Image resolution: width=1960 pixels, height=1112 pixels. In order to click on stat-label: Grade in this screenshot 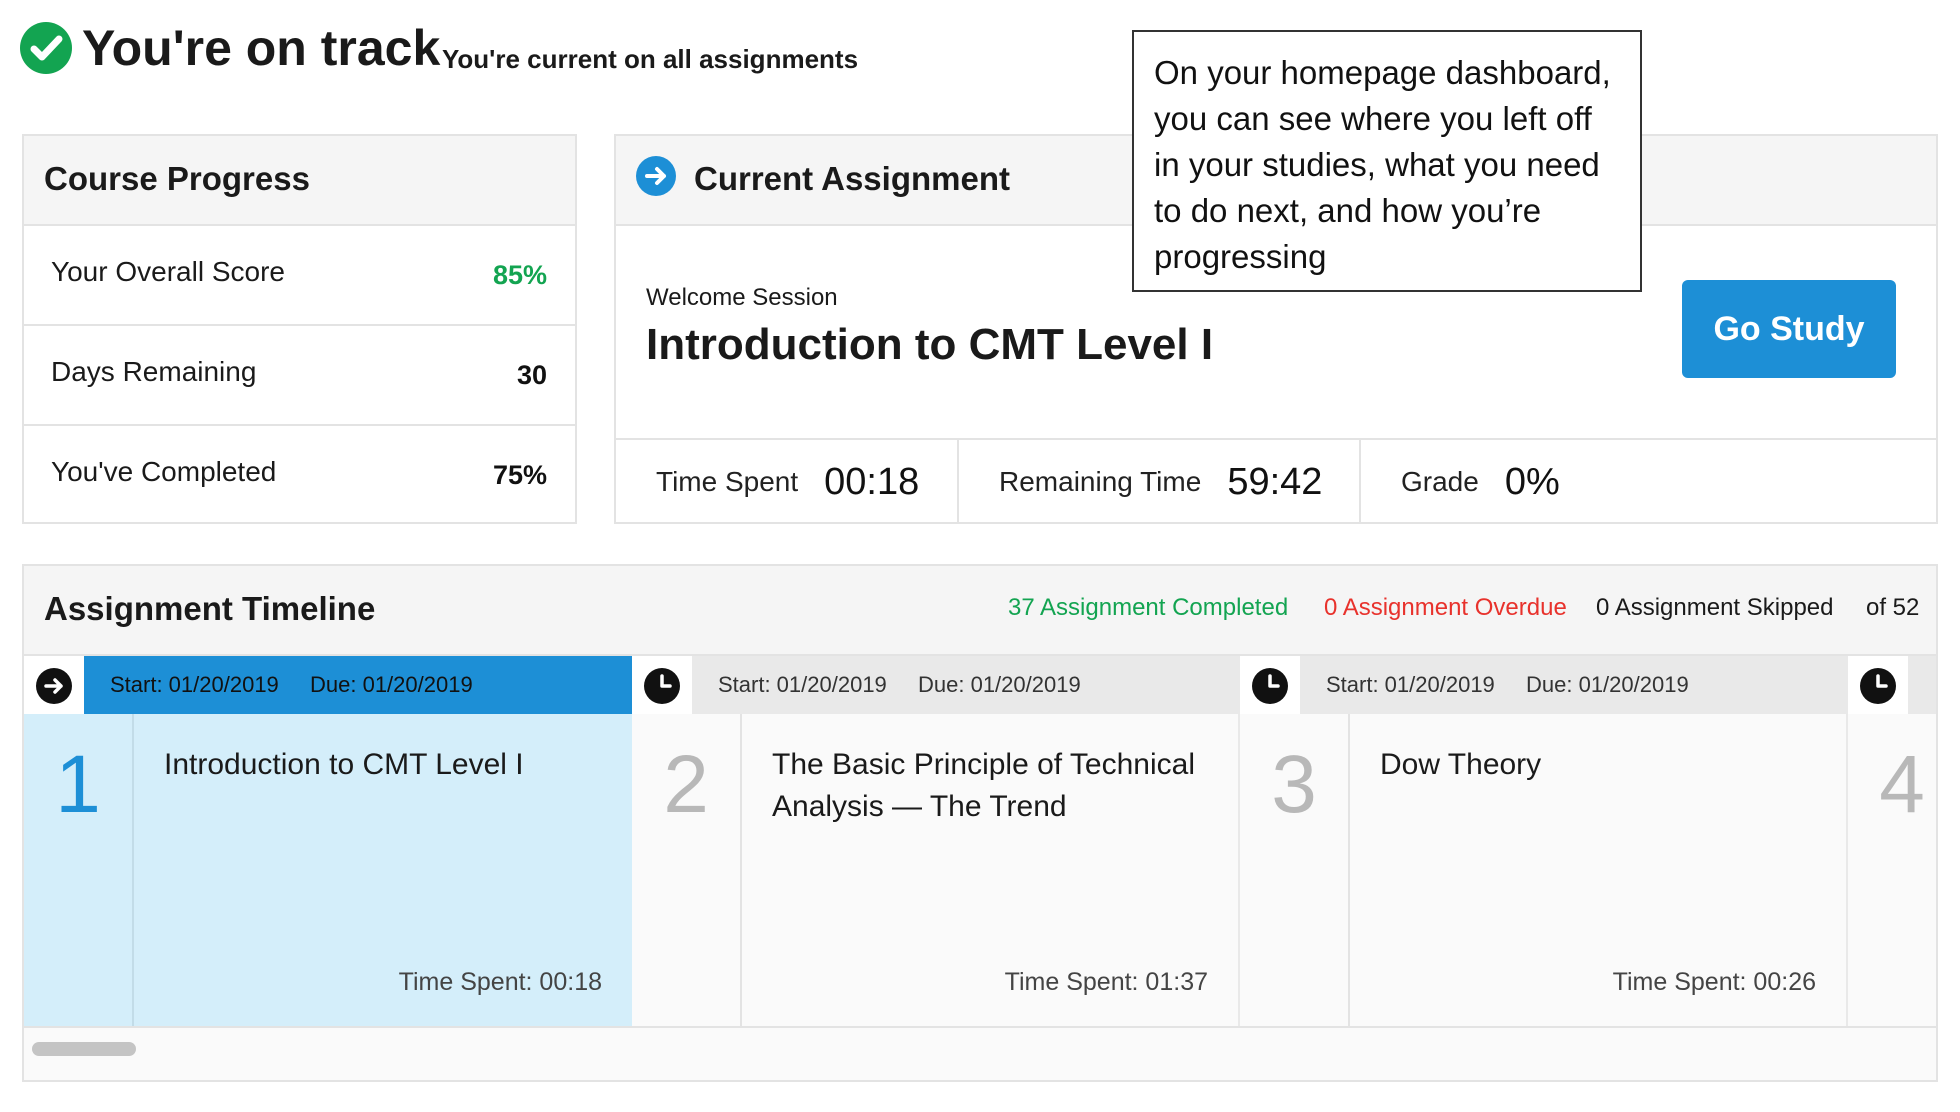, I will do `click(1440, 481)`.